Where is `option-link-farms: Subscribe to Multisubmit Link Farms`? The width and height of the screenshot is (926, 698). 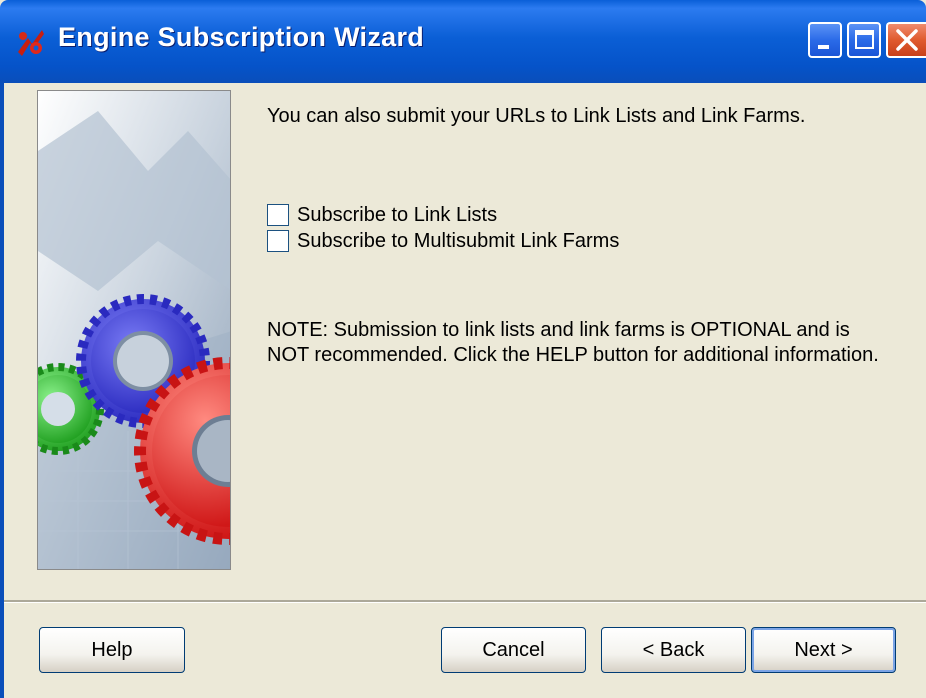 option-link-farms: Subscribe to Multisubmit Link Farms is located at coordinates (443, 241).